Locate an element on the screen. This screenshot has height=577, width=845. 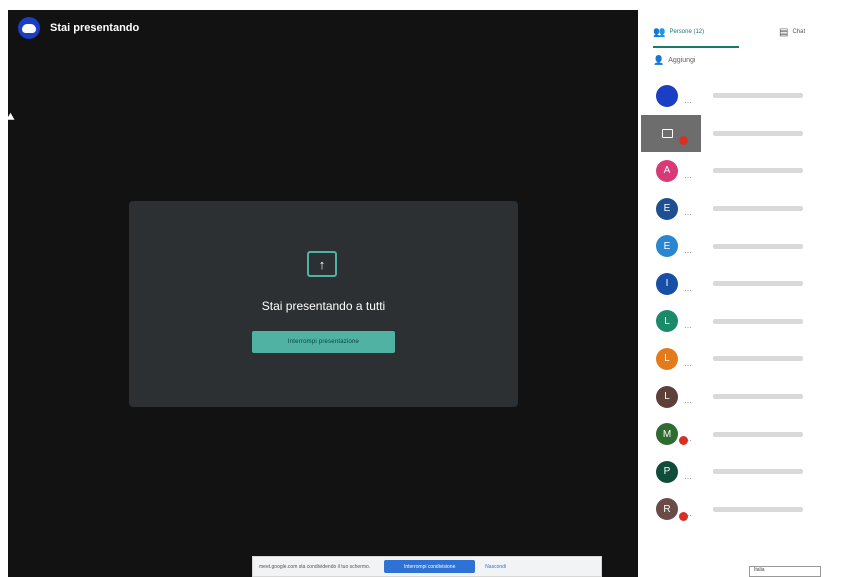
stop-sharing-button: Interrompi condivisione is located at coordinates (430, 566).